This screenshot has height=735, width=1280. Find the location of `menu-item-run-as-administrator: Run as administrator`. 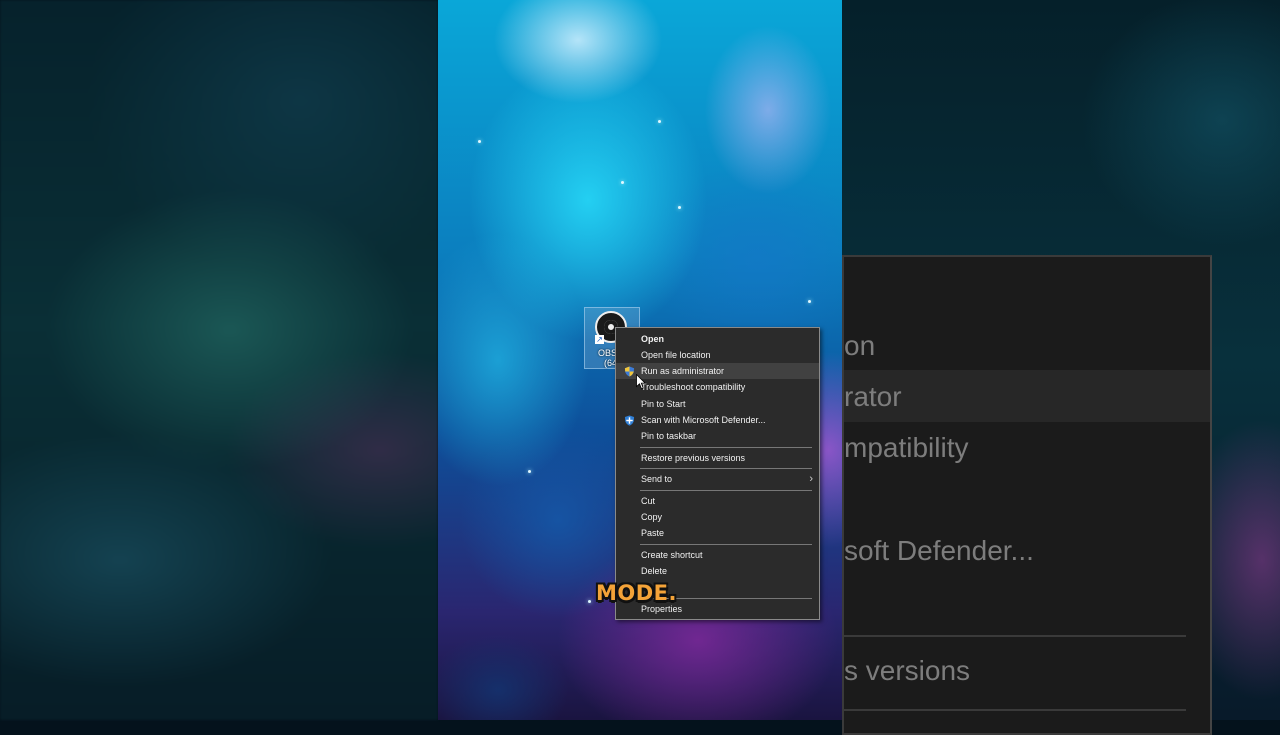

menu-item-run-as-administrator: Run as administrator is located at coordinates (717, 371).